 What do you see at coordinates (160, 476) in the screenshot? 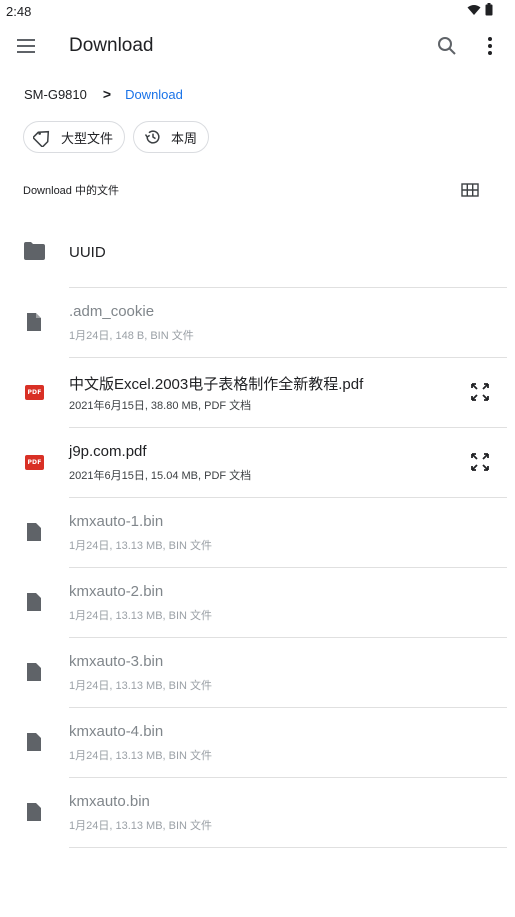
I see `file-meta: 2021年6月15日, 15.04 MB, PDF 文档` at bounding box center [160, 476].